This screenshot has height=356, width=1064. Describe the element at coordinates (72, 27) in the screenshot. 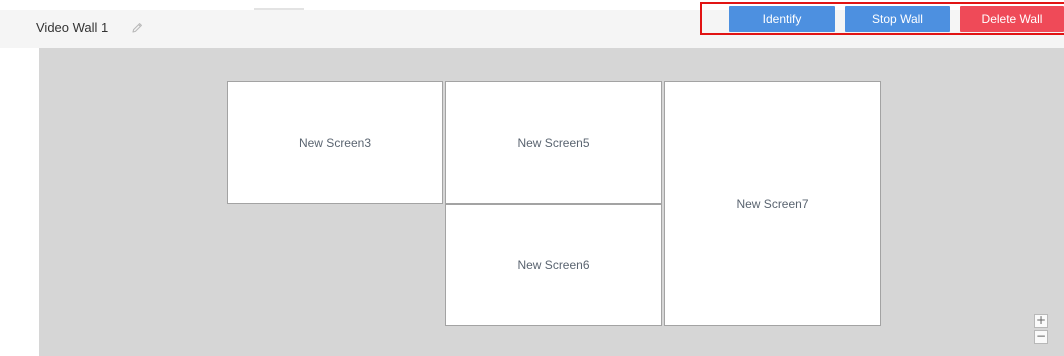

I see `wall-title: Video Wall 1` at that location.